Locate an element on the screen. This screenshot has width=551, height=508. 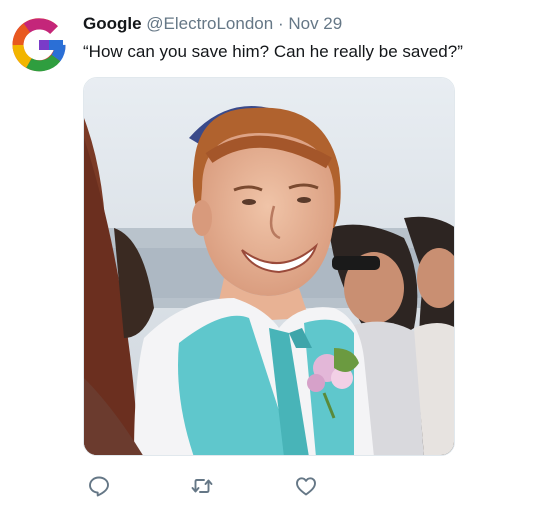
tweet-date: Nov 29 is located at coordinates (315, 23).